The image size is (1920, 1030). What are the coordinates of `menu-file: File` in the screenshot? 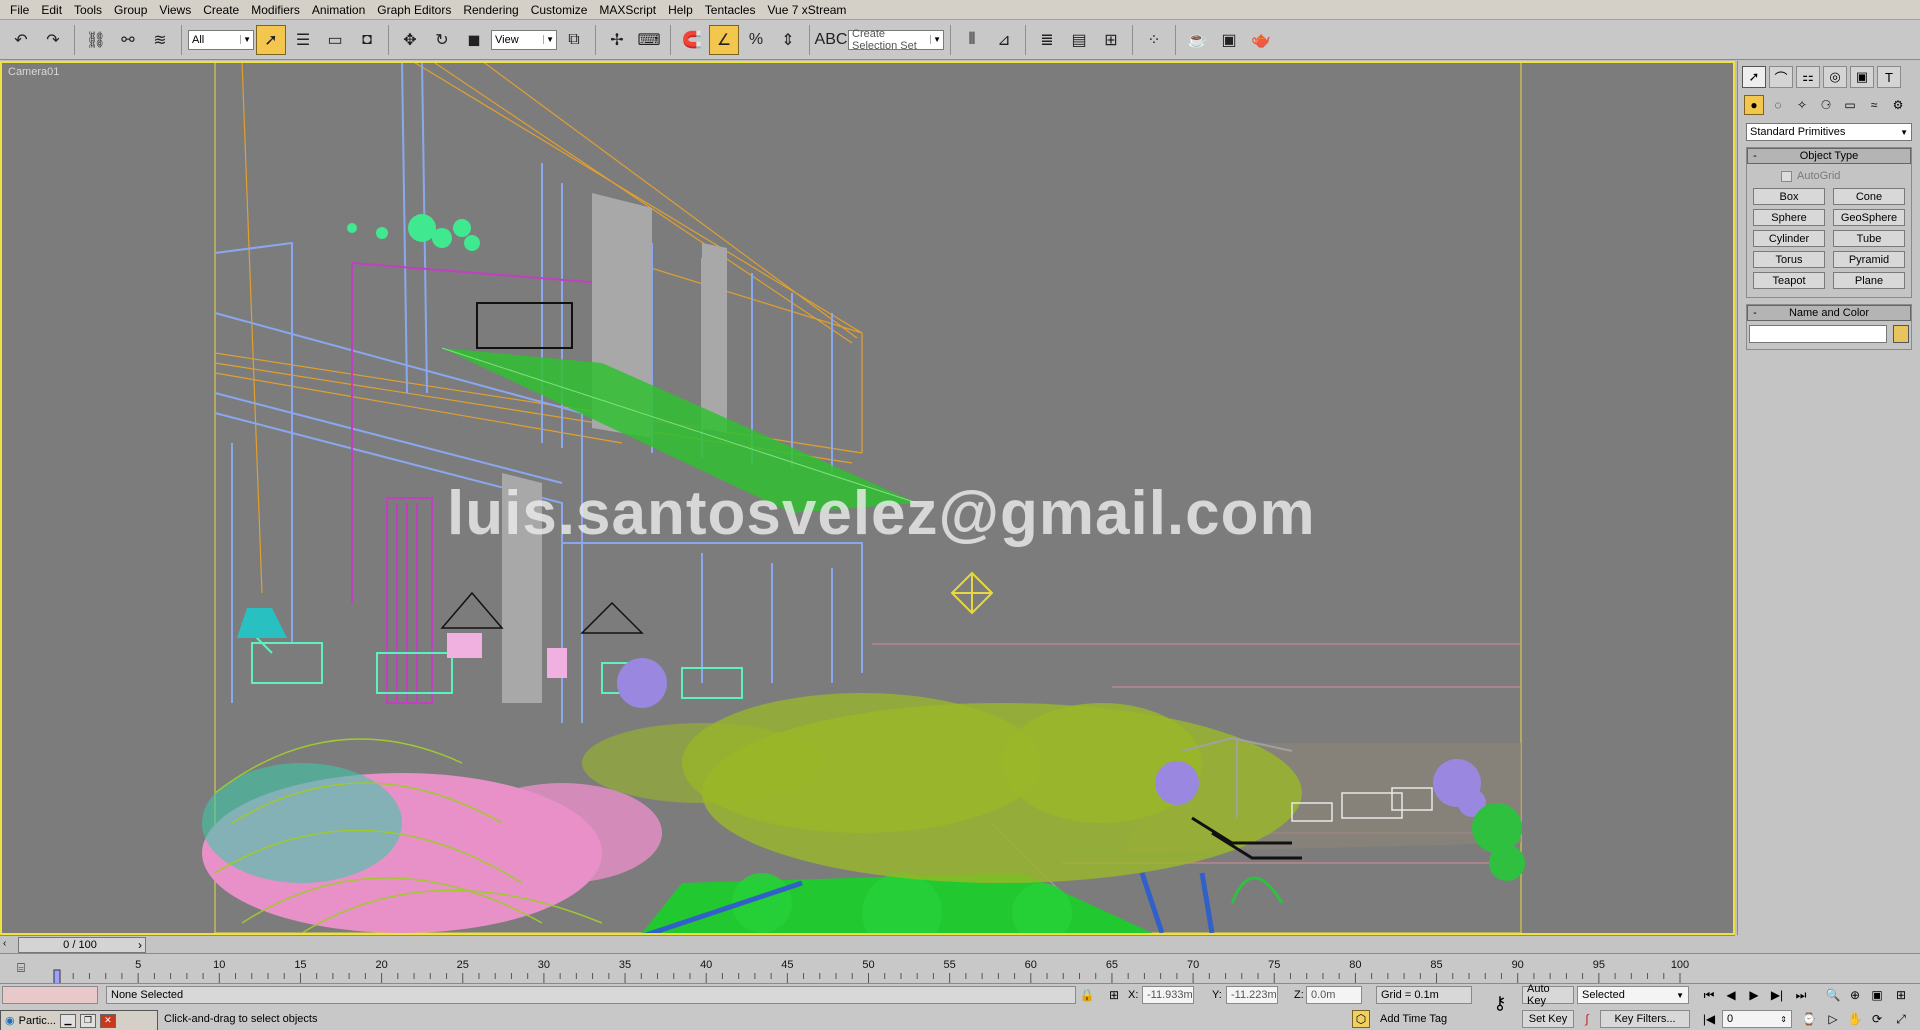 It's located at (19, 10).